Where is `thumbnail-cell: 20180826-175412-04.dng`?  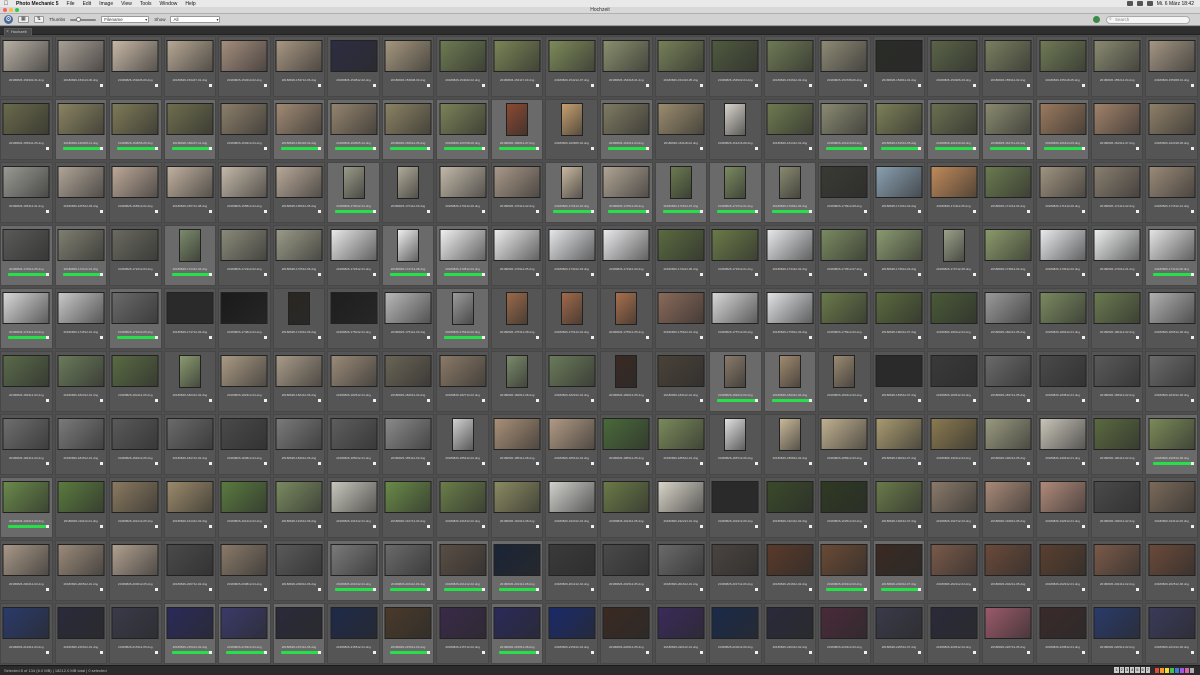 thumbnail-cell: 20180826-175412-04.dng is located at coordinates (571, 318).